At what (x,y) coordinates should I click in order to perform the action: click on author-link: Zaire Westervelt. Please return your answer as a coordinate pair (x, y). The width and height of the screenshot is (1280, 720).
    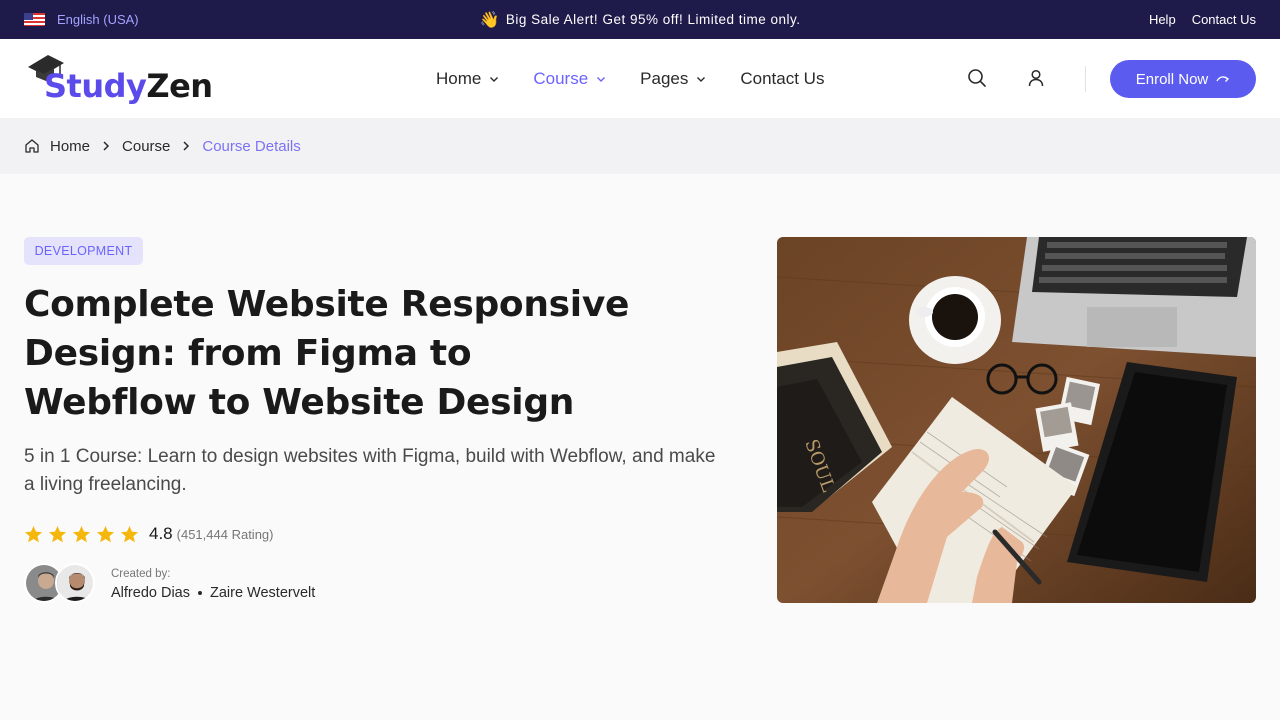
    Looking at the image, I should click on (262, 593).